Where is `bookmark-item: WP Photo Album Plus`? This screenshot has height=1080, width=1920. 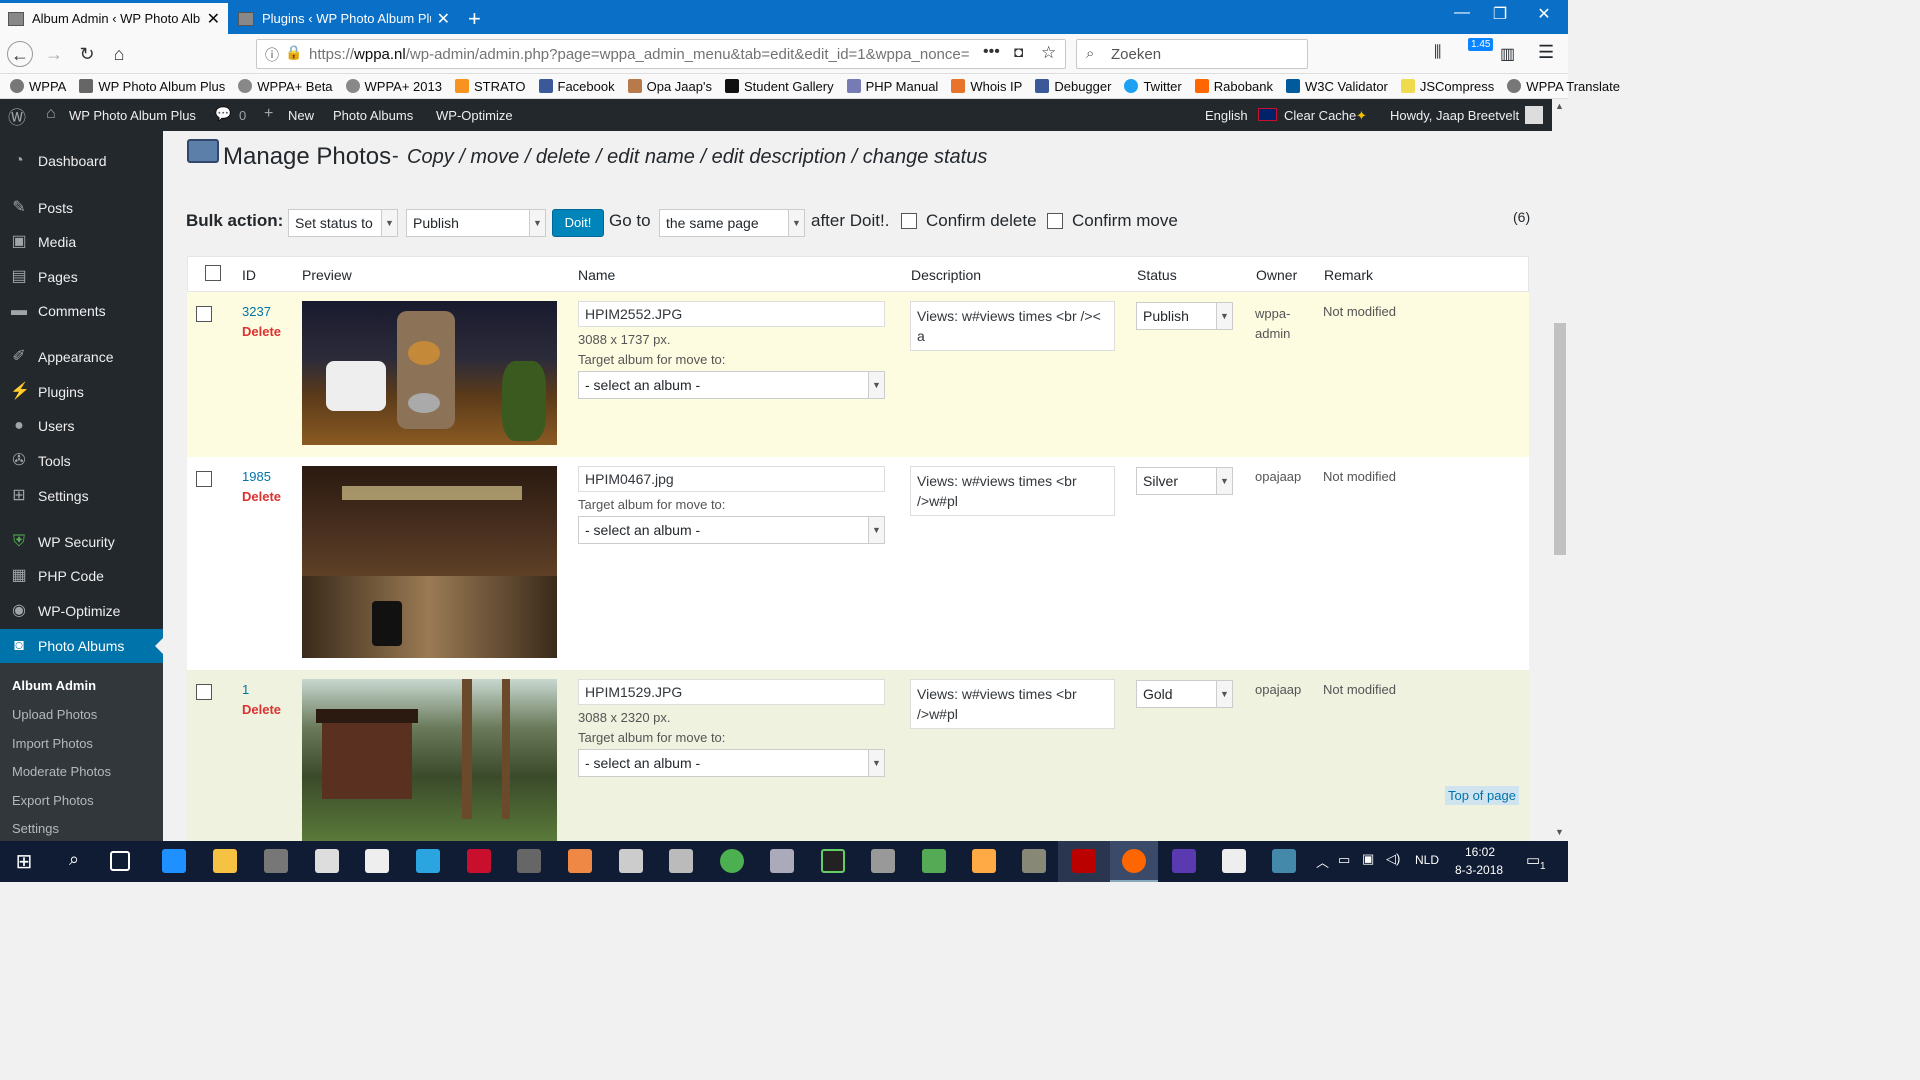 bookmark-item: WP Photo Album Plus is located at coordinates (152, 86).